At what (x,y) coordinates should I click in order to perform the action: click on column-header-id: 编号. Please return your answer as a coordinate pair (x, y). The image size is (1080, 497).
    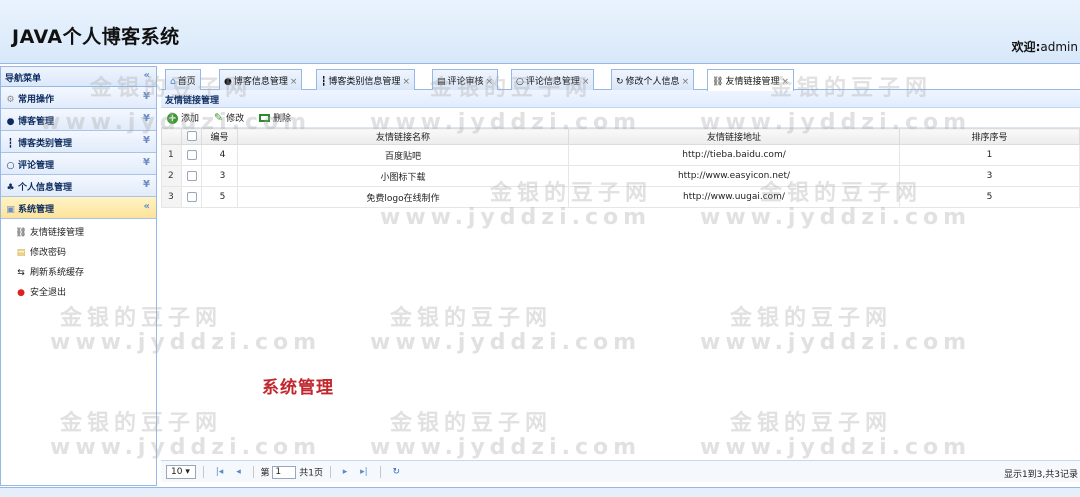
    Looking at the image, I should click on (219, 136).